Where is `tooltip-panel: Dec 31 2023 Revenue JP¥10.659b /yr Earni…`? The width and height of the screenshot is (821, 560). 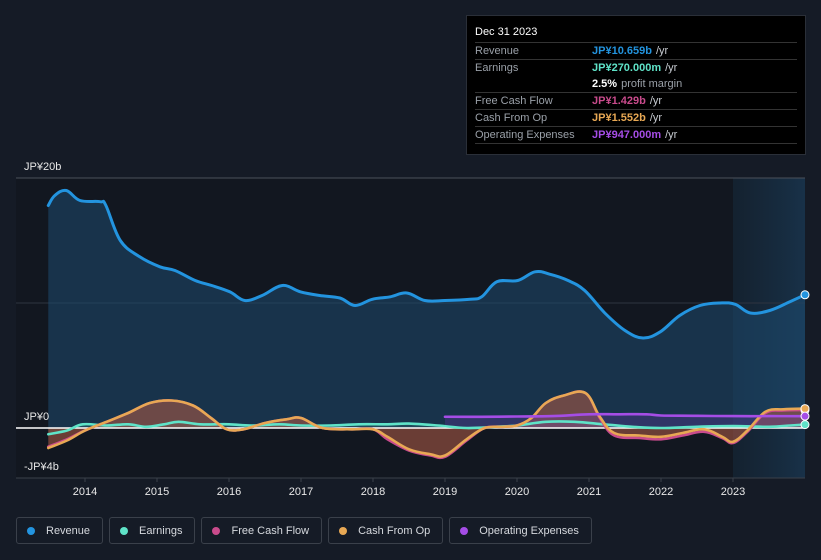 tooltip-panel: Dec 31 2023 Revenue JP¥10.659b /yr Earni… is located at coordinates (636, 85).